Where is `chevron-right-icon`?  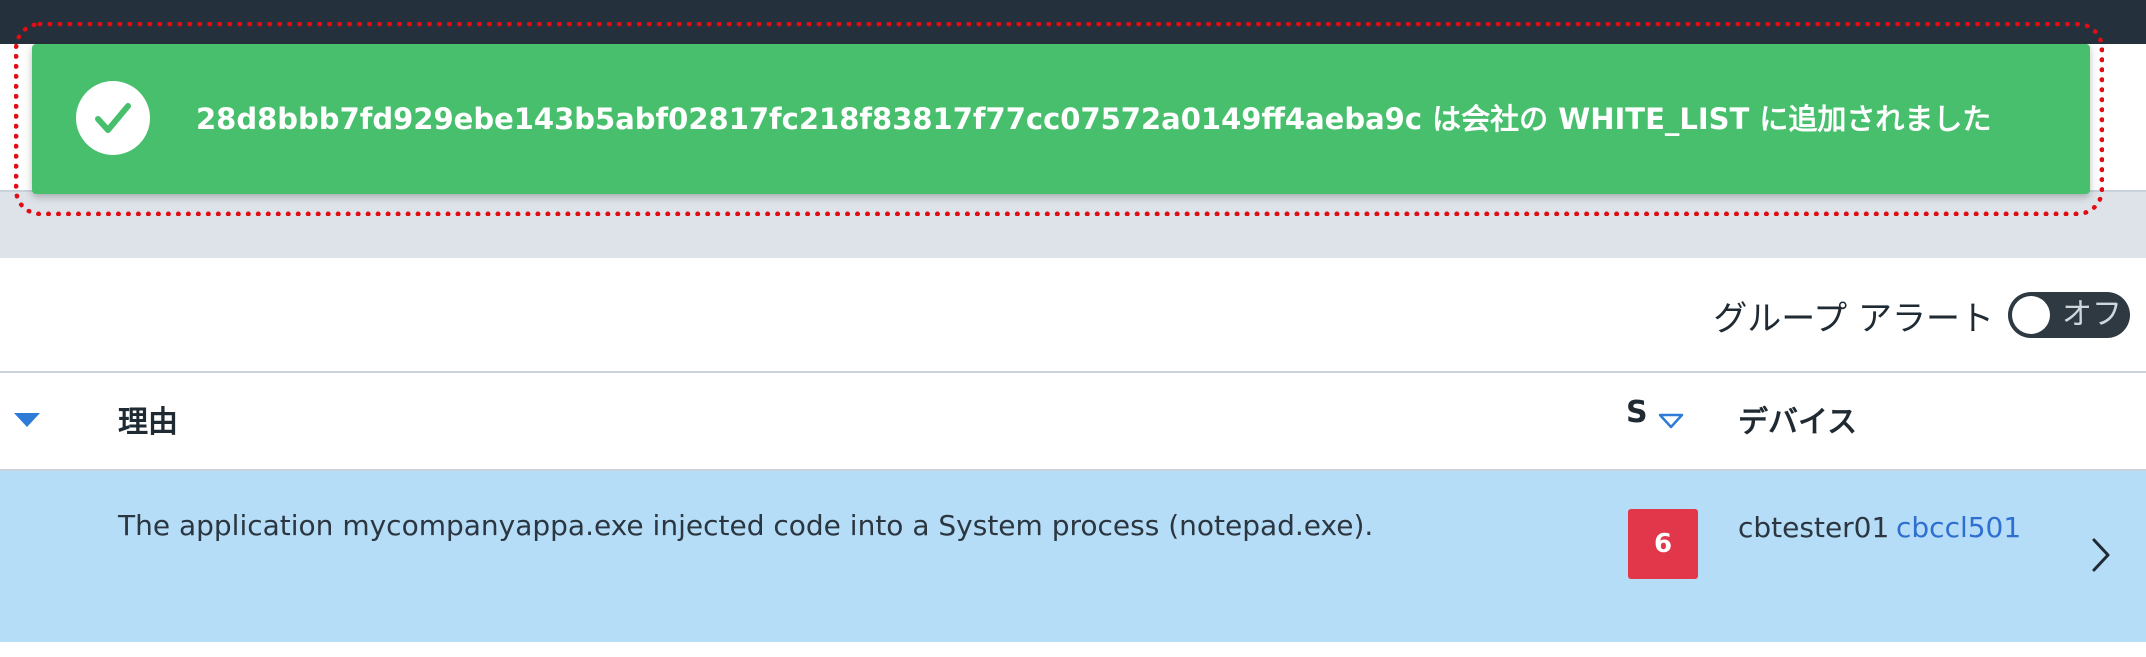
chevron-right-icon is located at coordinates (2101, 557).